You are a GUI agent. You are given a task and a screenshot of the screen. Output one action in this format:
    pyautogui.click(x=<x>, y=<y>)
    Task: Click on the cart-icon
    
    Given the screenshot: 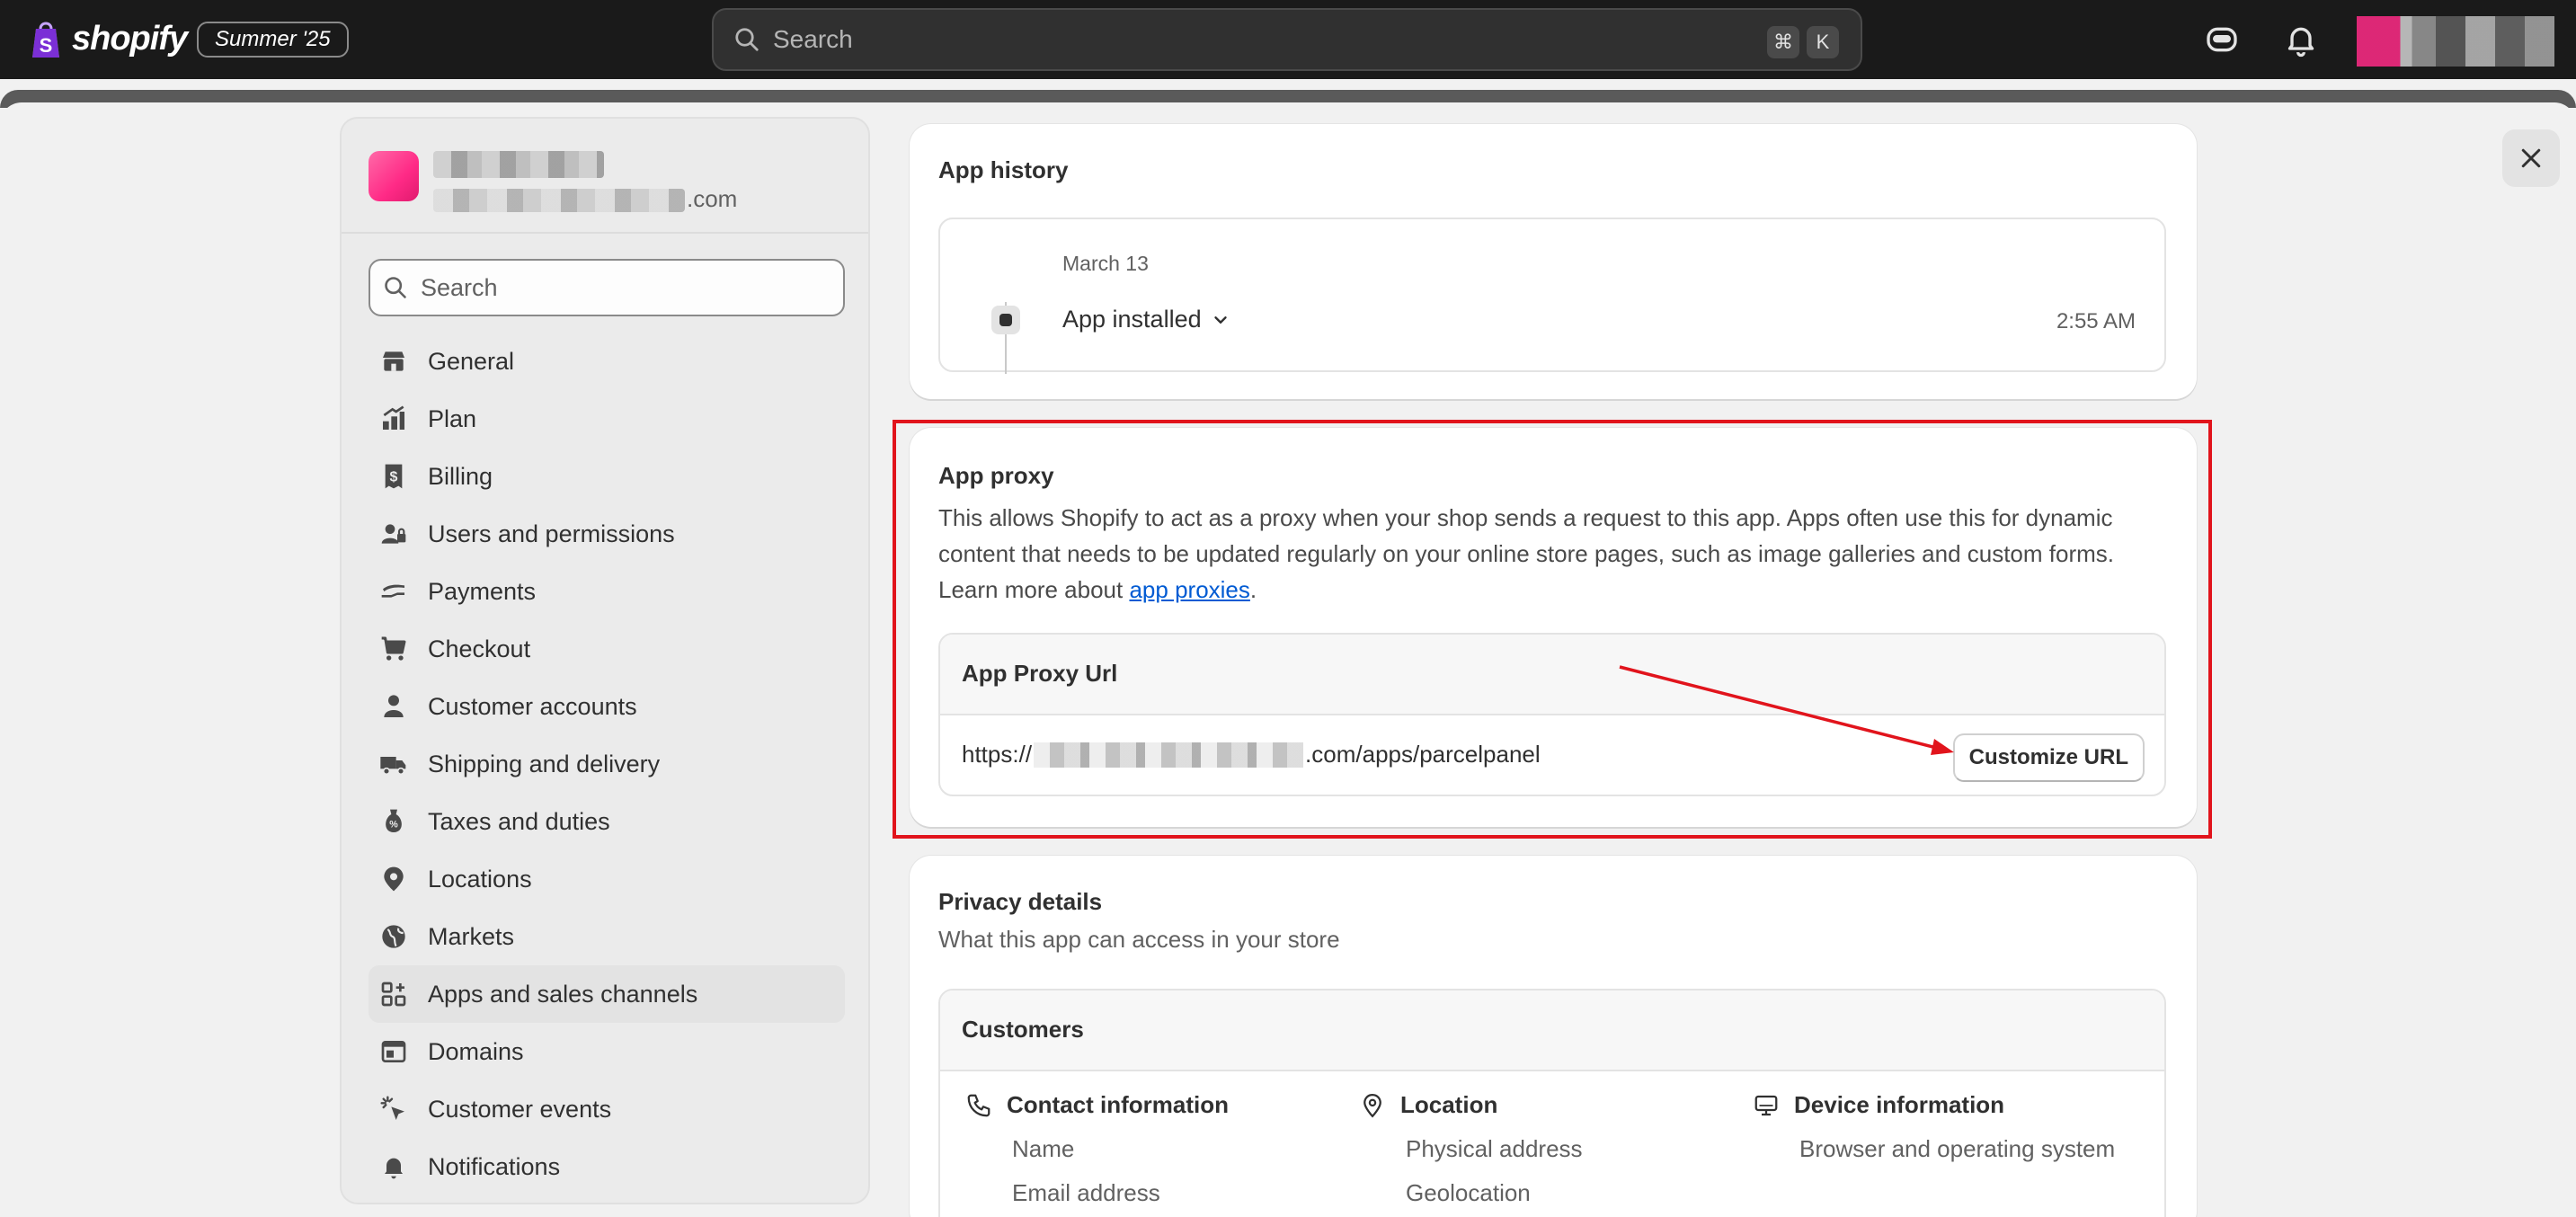 What is the action you would take?
    pyautogui.click(x=393, y=648)
    